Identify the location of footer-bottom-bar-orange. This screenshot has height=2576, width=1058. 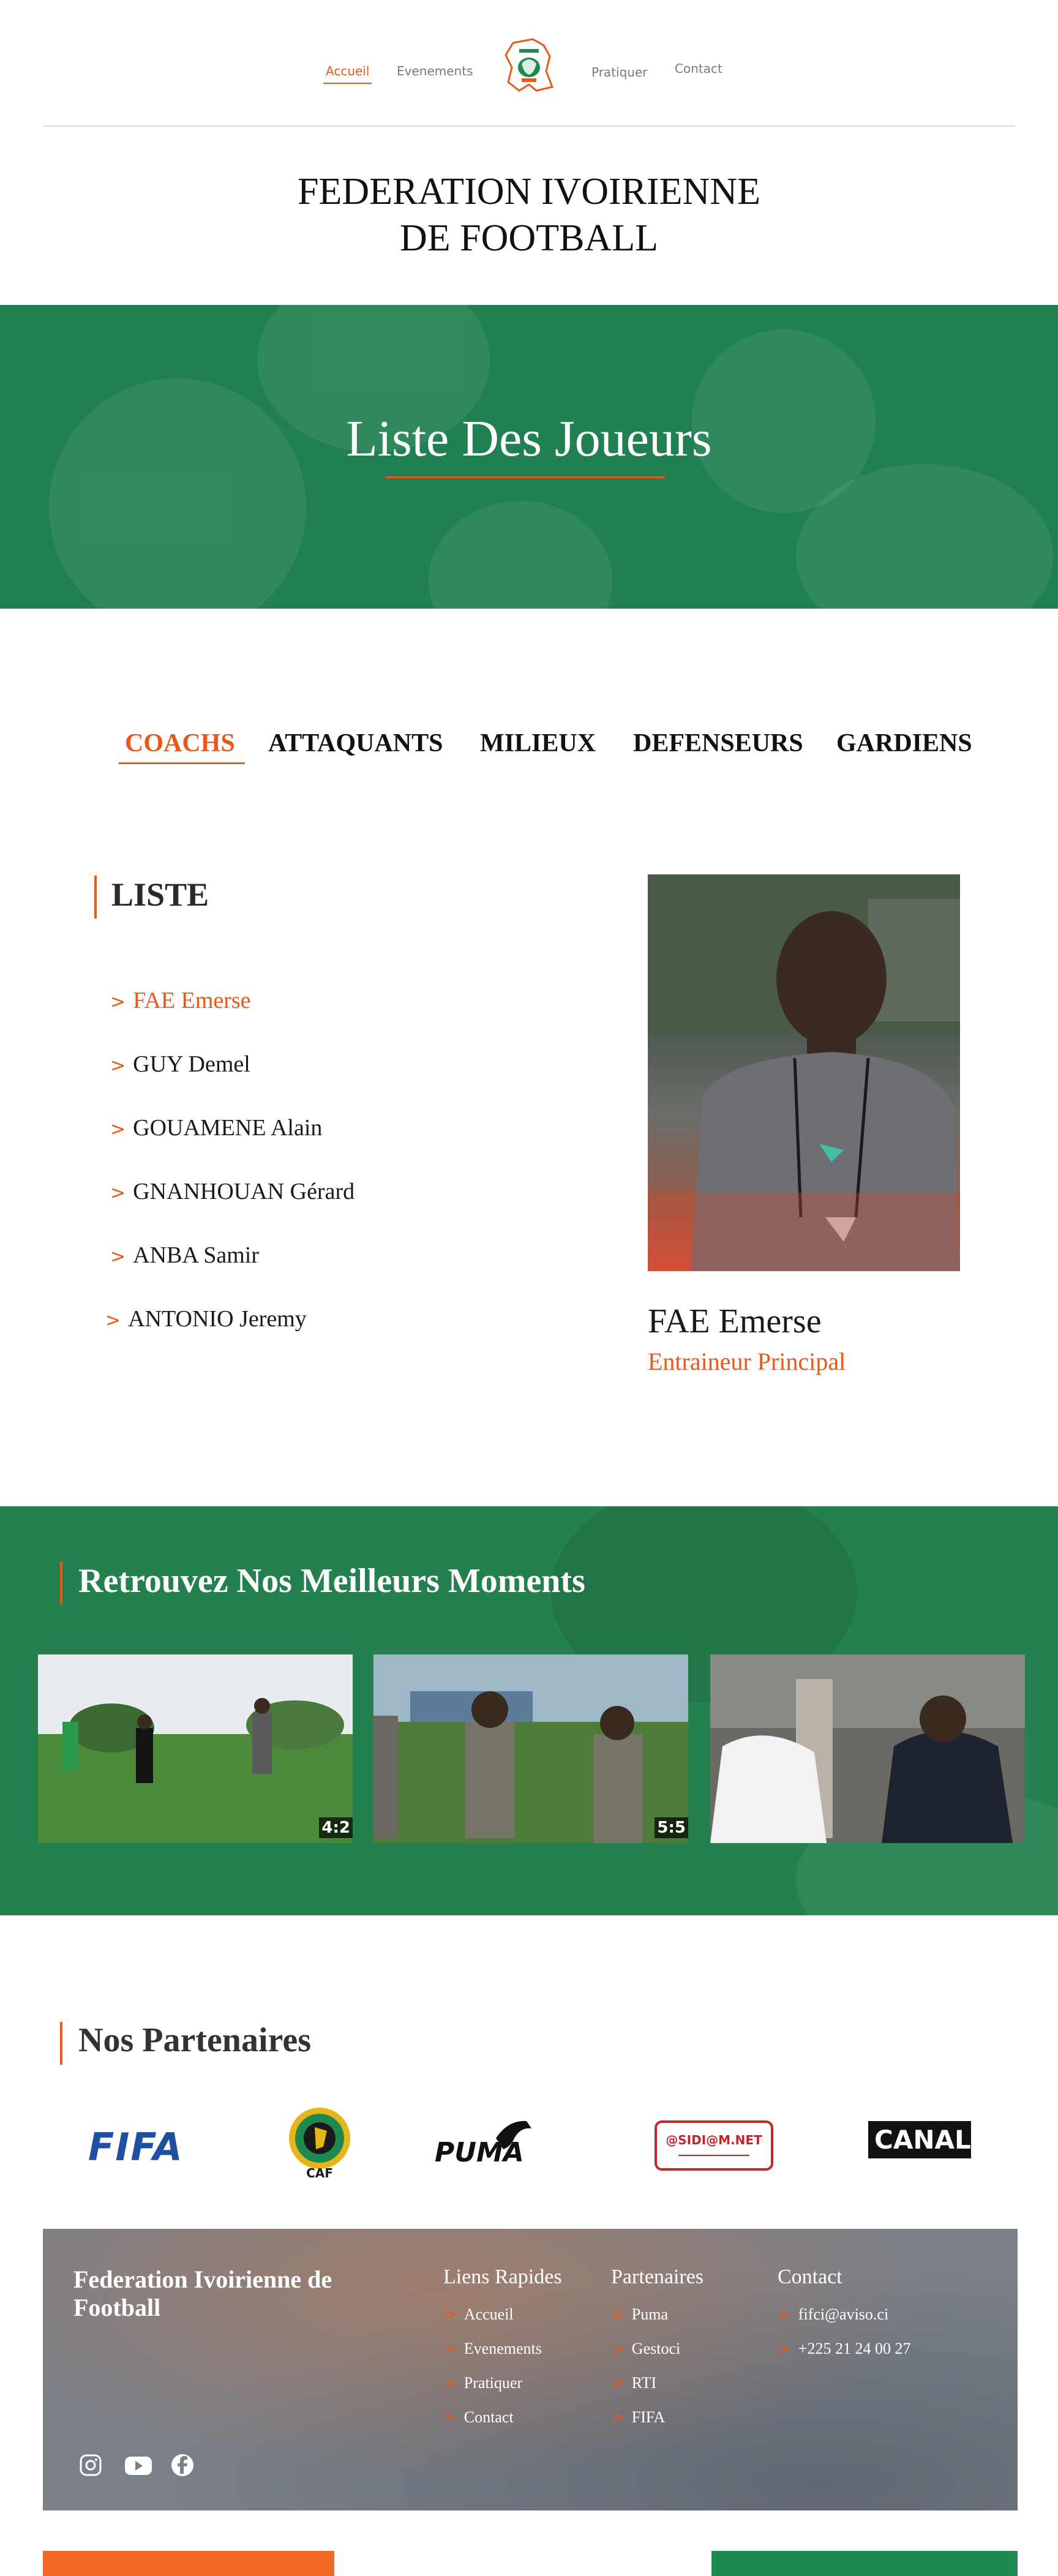
(188, 2563).